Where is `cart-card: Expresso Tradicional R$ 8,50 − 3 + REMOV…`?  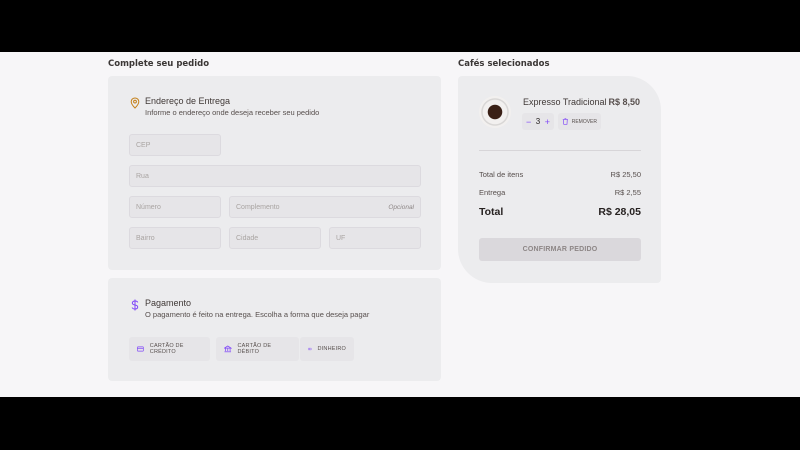 cart-card: Expresso Tradicional R$ 8,50 − 3 + REMOV… is located at coordinates (559, 179).